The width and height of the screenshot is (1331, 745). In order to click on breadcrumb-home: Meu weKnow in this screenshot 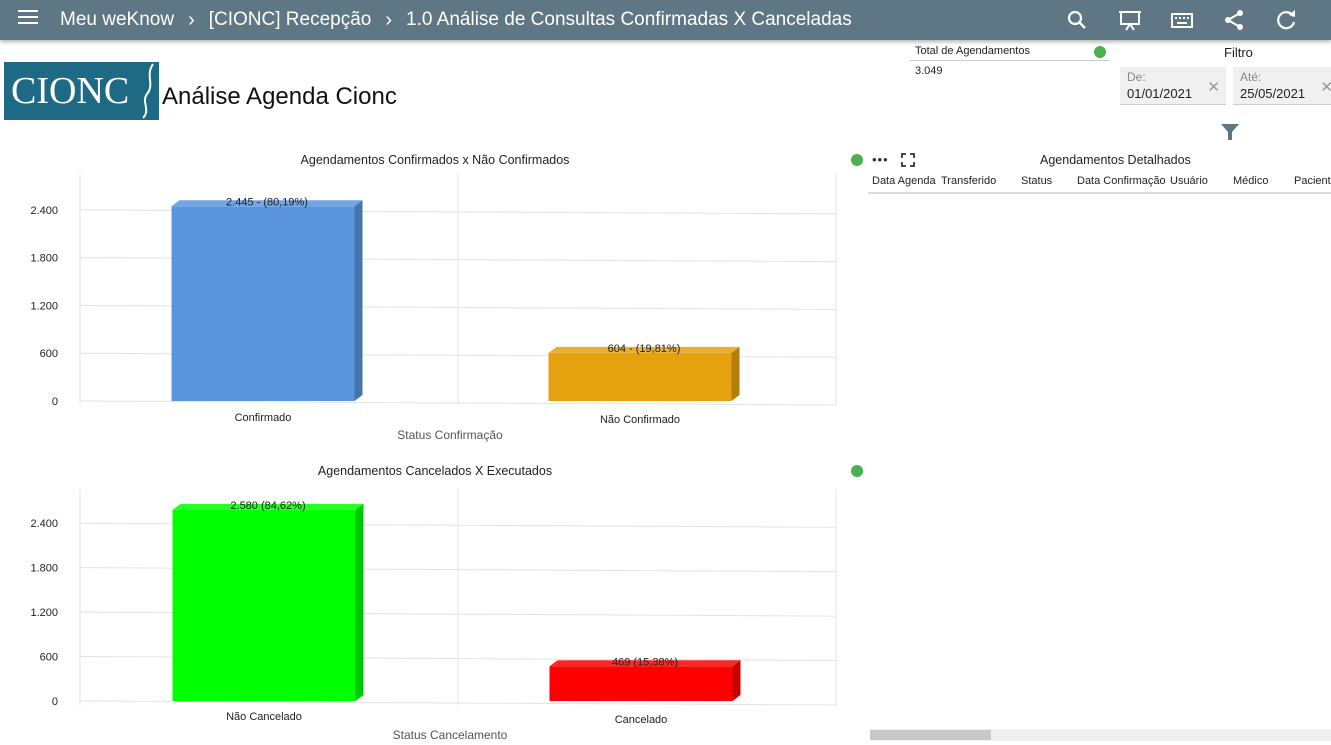, I will do `click(117, 20)`.